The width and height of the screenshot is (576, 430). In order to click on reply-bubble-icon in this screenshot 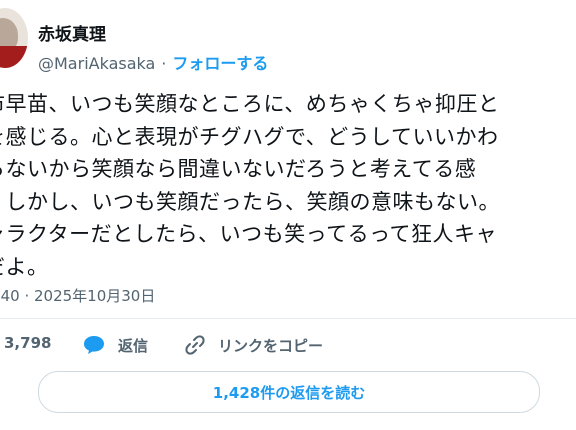, I will do `click(94, 345)`.